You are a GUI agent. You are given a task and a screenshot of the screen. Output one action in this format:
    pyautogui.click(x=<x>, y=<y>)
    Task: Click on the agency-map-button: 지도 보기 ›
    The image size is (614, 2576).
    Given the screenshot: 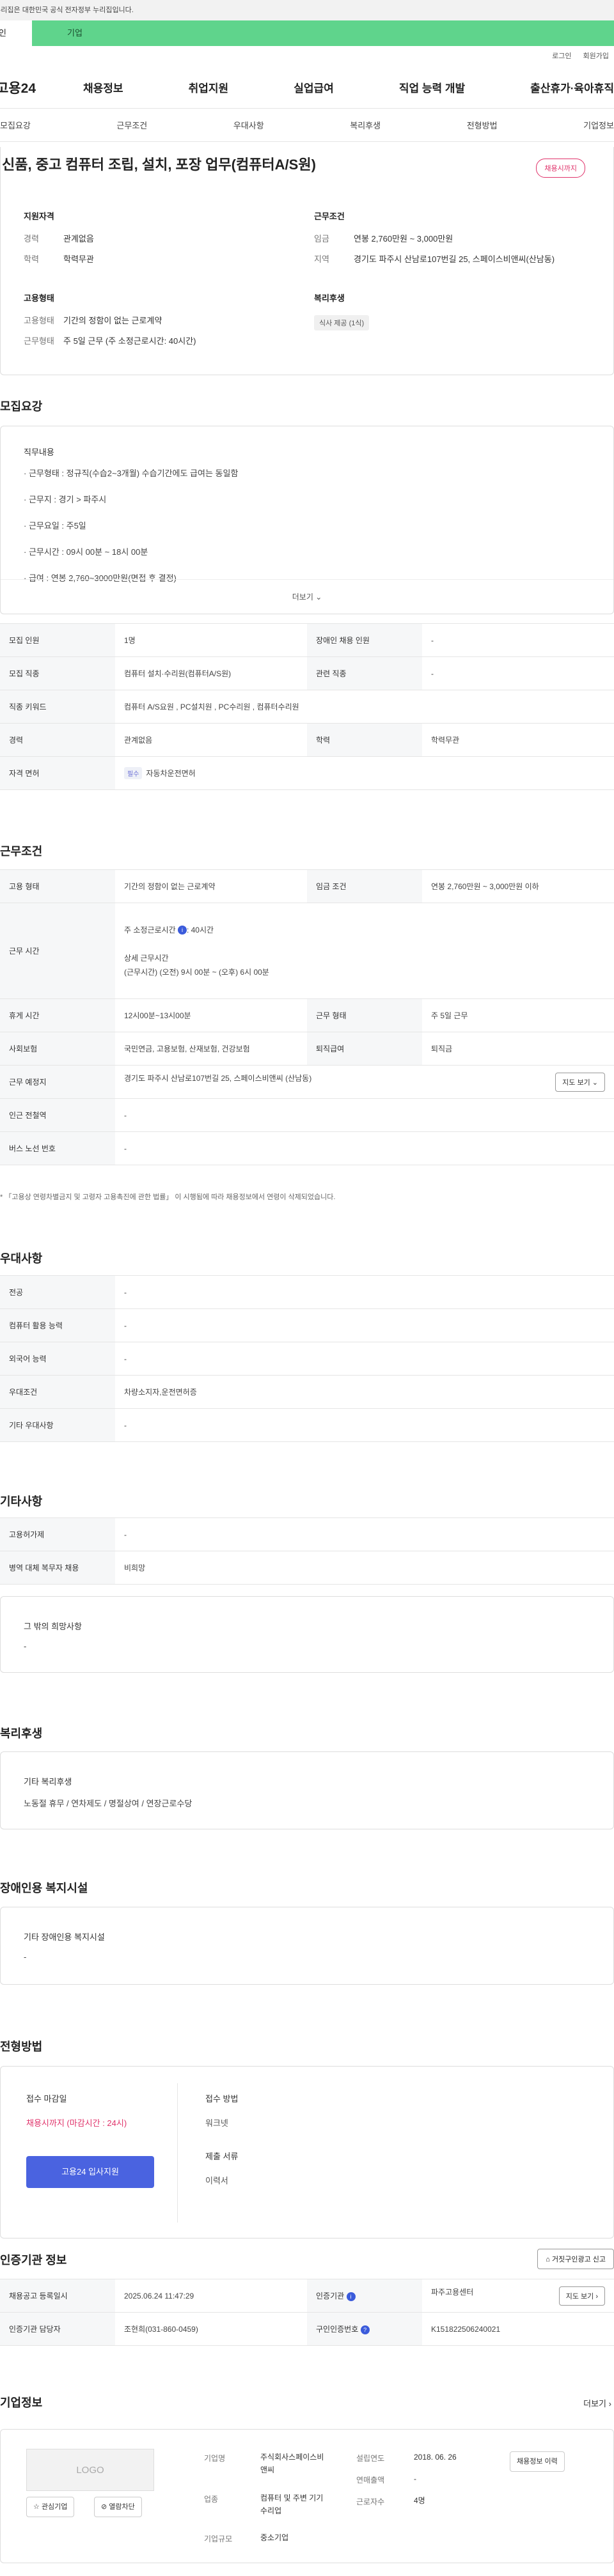 What is the action you would take?
    pyautogui.click(x=581, y=2296)
    